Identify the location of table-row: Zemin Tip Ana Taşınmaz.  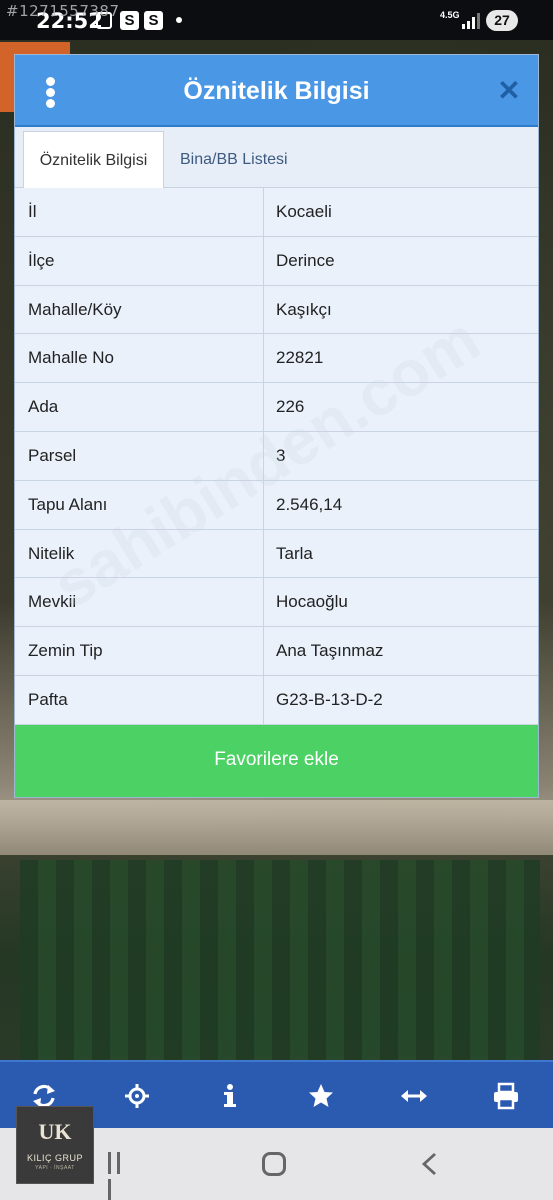
(276, 651).